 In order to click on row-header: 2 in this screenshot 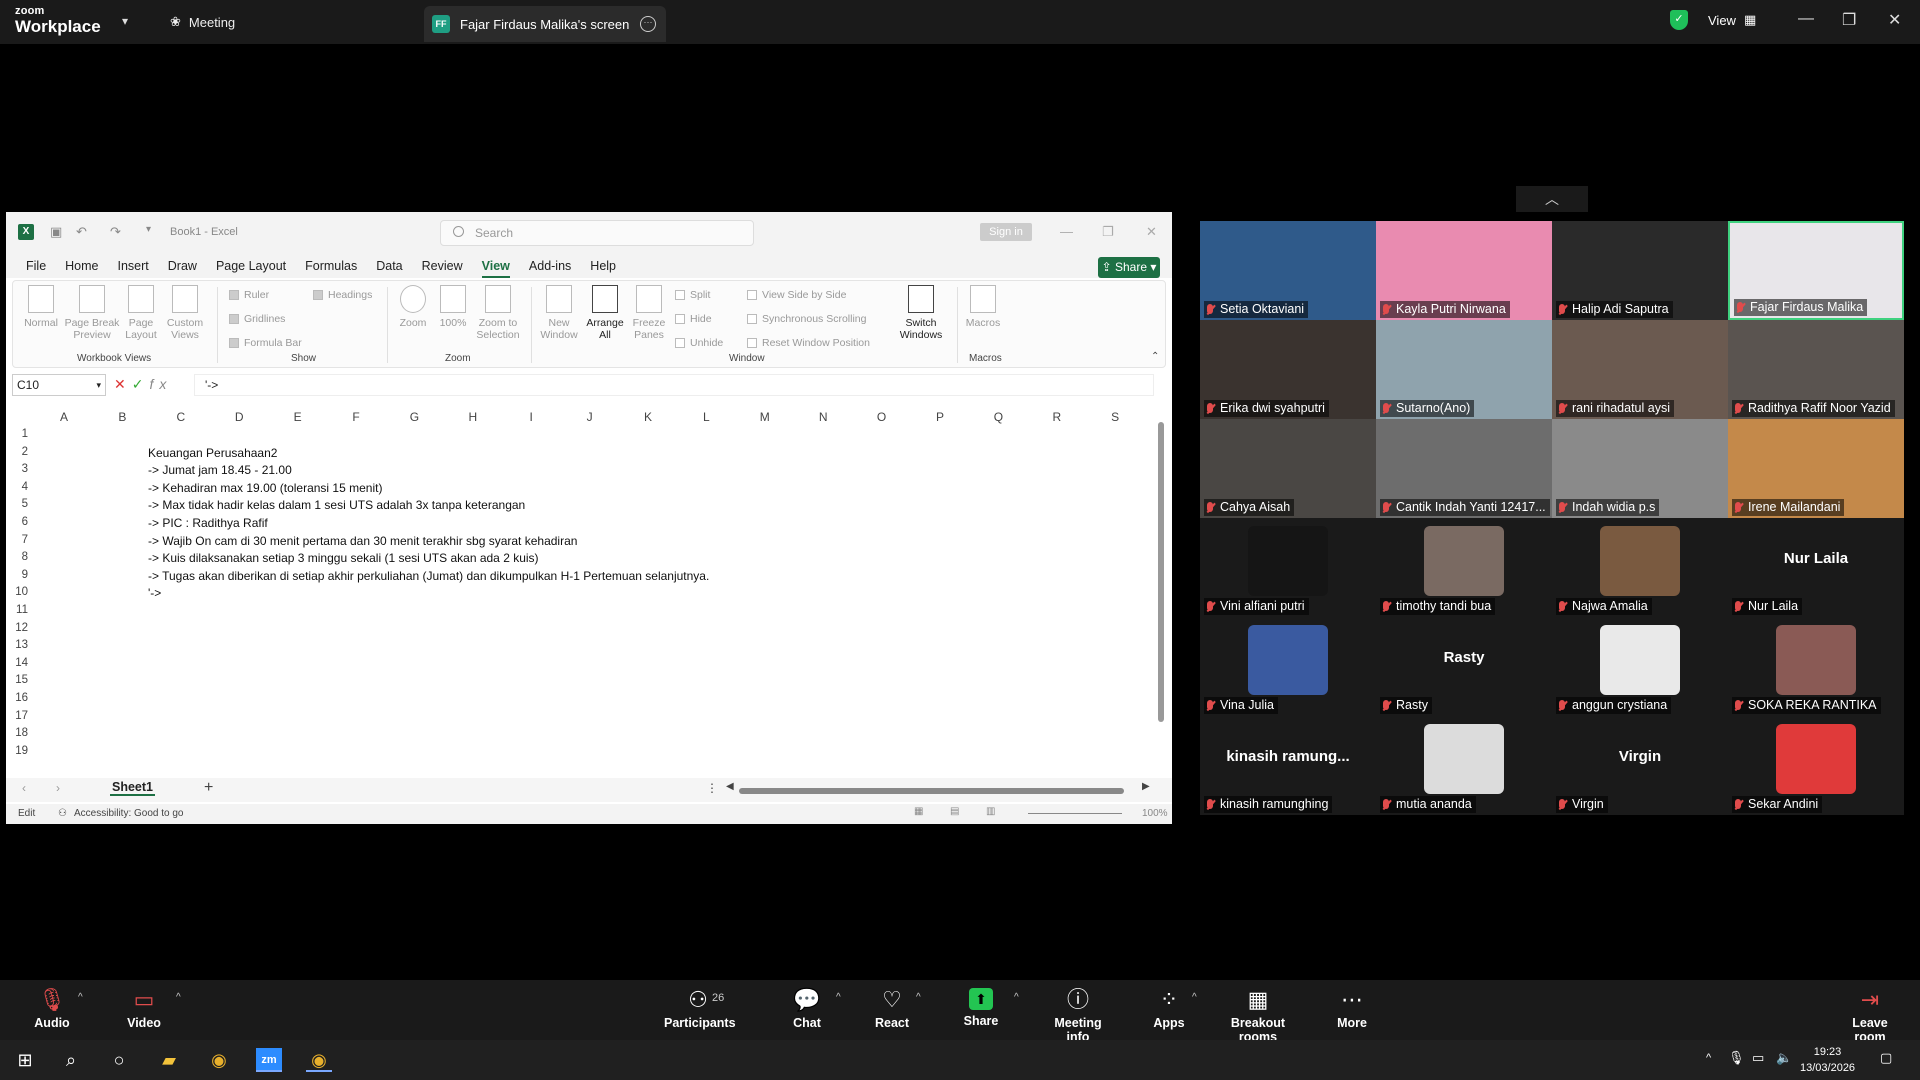, I will do `click(17, 452)`.